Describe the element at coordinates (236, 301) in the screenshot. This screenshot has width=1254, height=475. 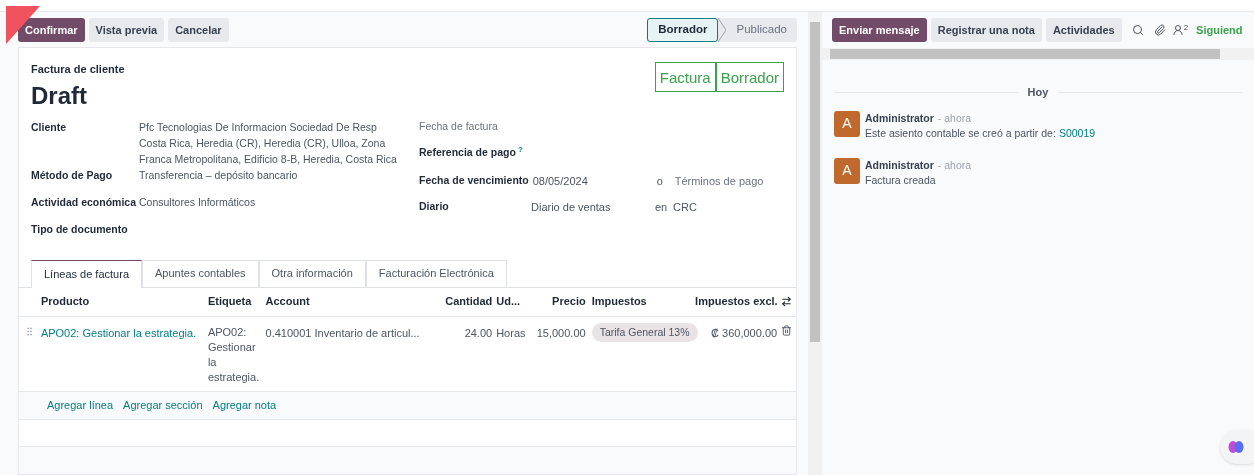
I see `column-header: Etiqueta` at that location.